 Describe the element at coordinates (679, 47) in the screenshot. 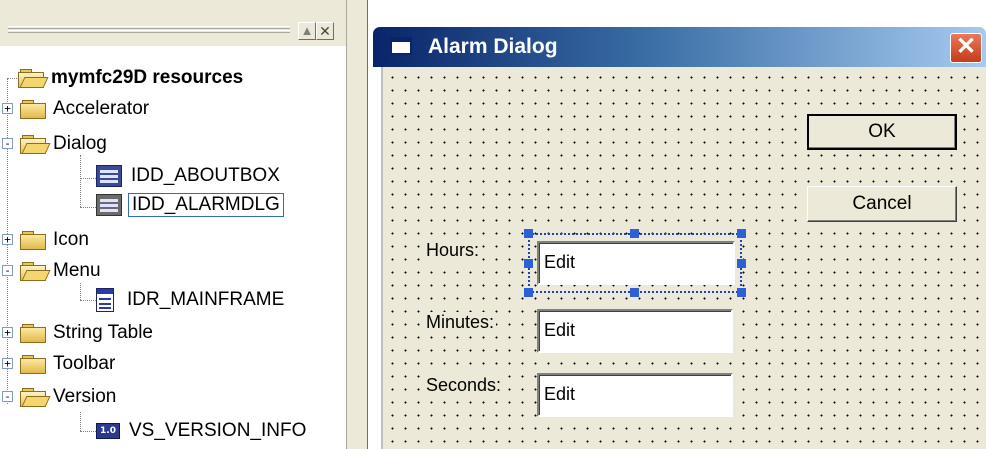

I see `dialog-titlebar: Alarm Dialog ✕` at that location.